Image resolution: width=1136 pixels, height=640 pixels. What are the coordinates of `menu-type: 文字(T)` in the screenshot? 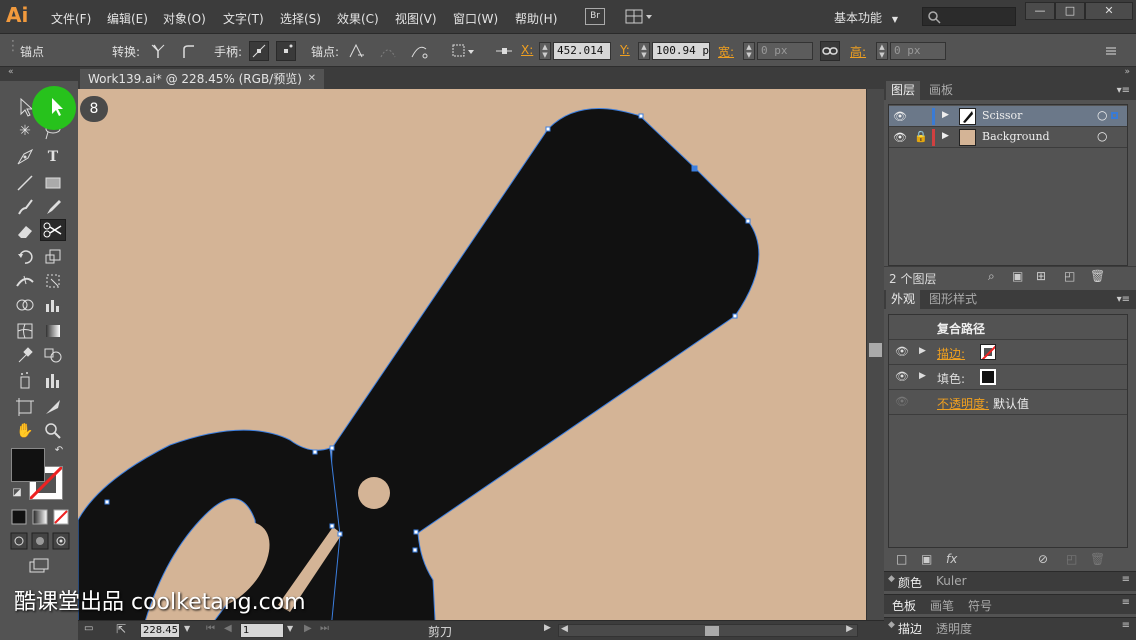 It's located at (243, 18).